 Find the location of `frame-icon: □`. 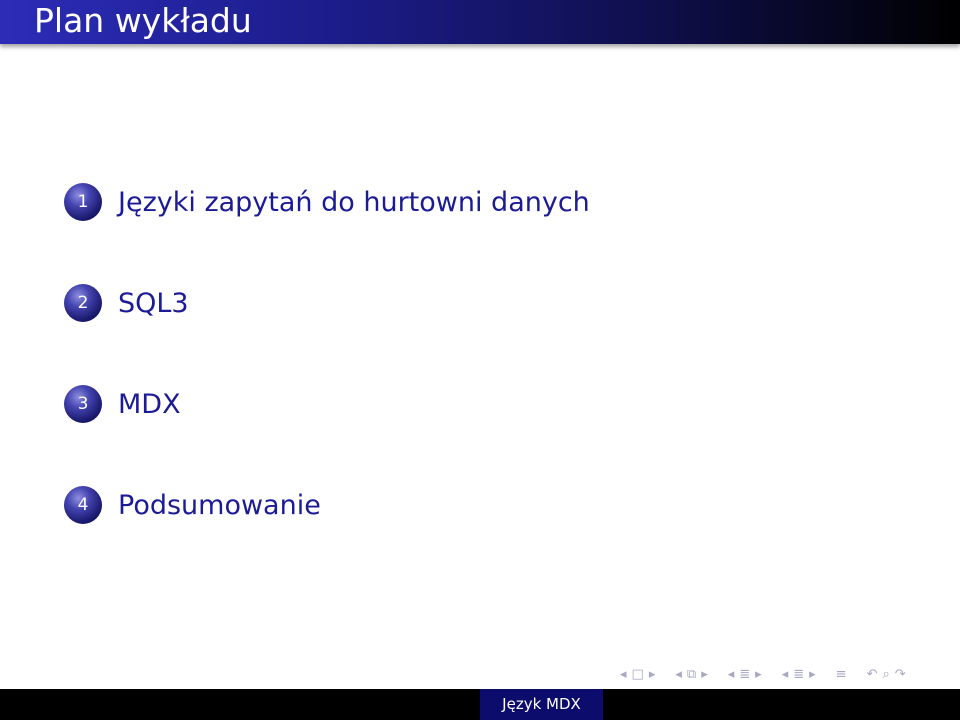

frame-icon: □ is located at coordinates (638, 675).